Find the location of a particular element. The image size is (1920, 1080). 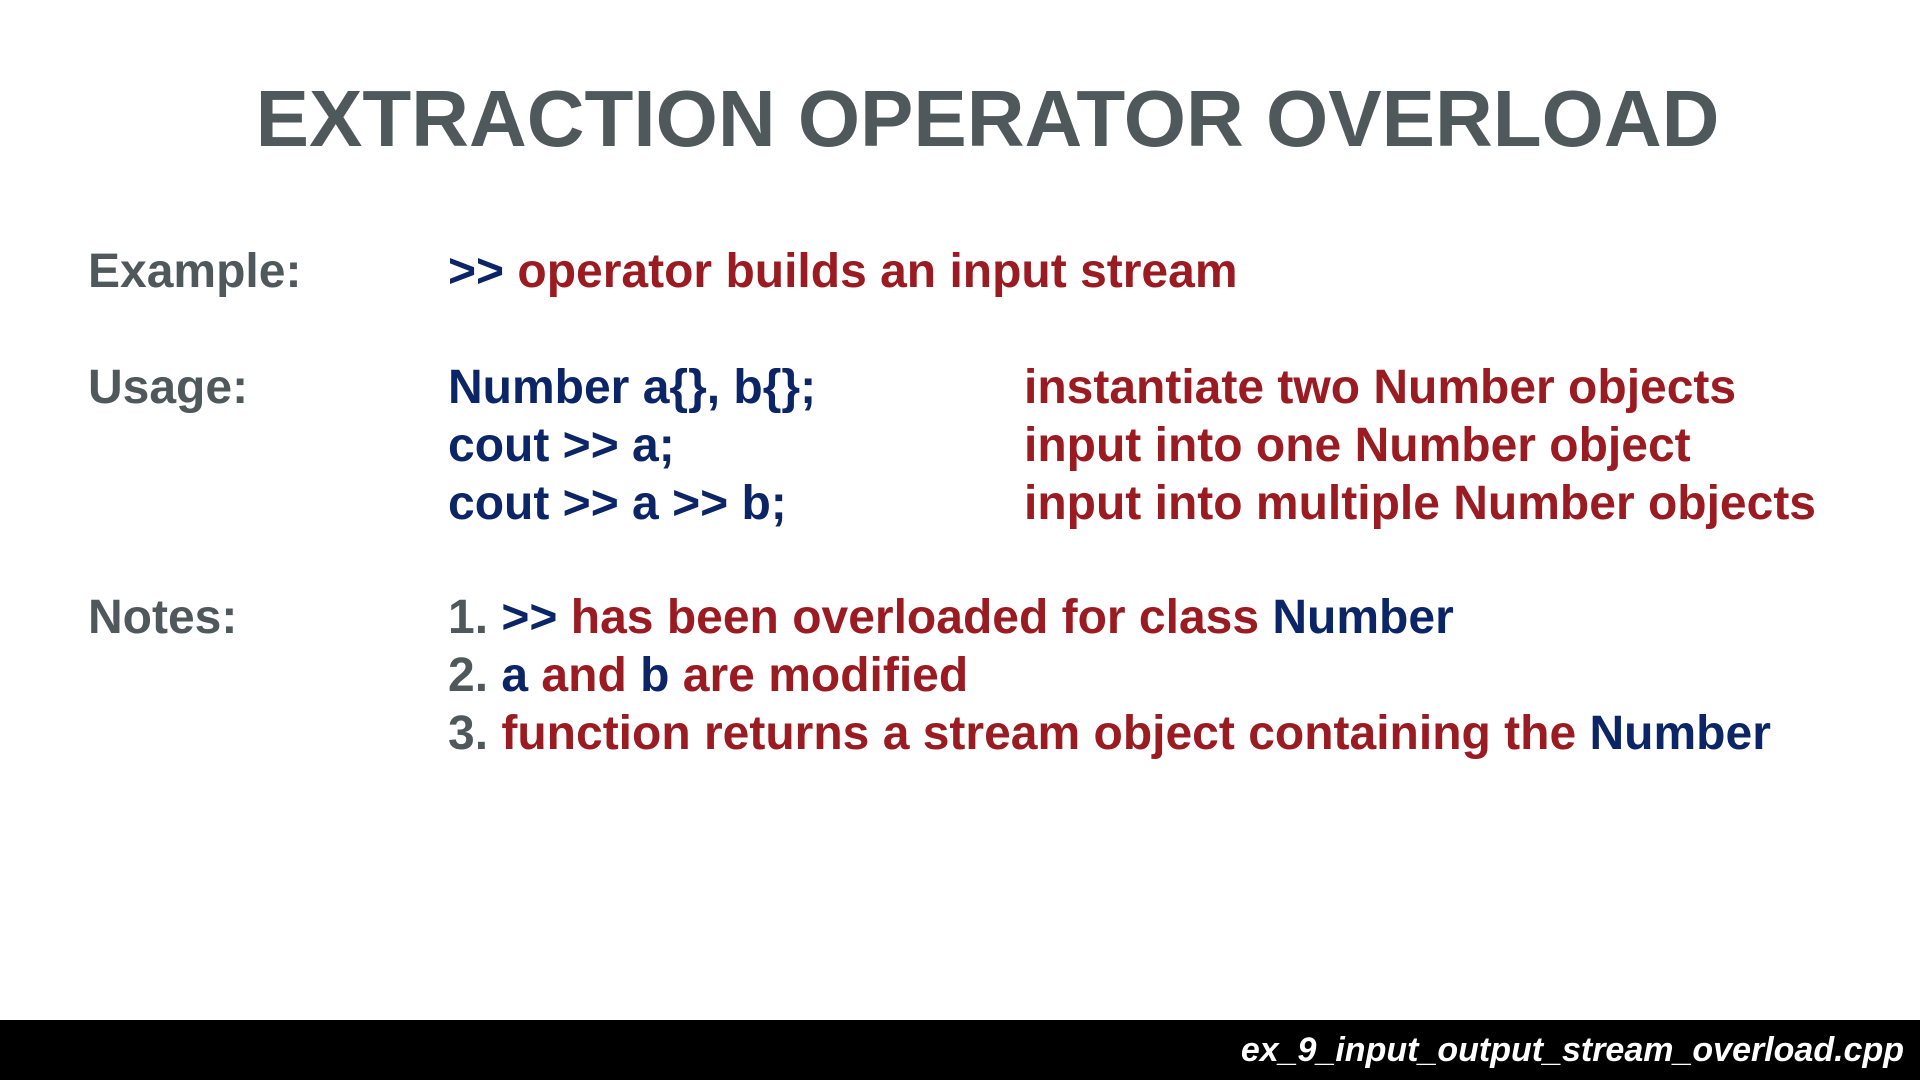

note-item: 2. a and b are modified is located at coordinates (708, 676).